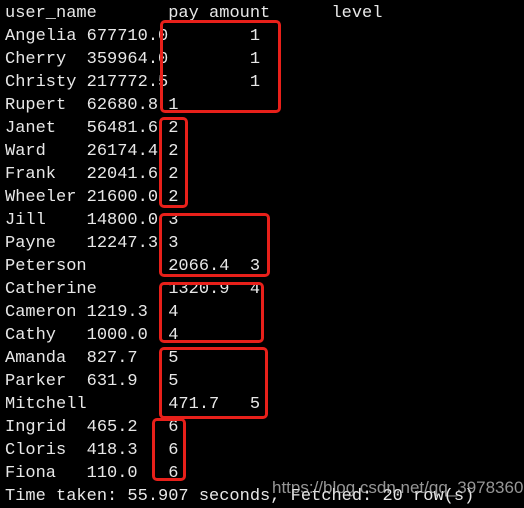 The image size is (524, 508). I want to click on cell-pay-amount: 12247.3, so click(122, 243).